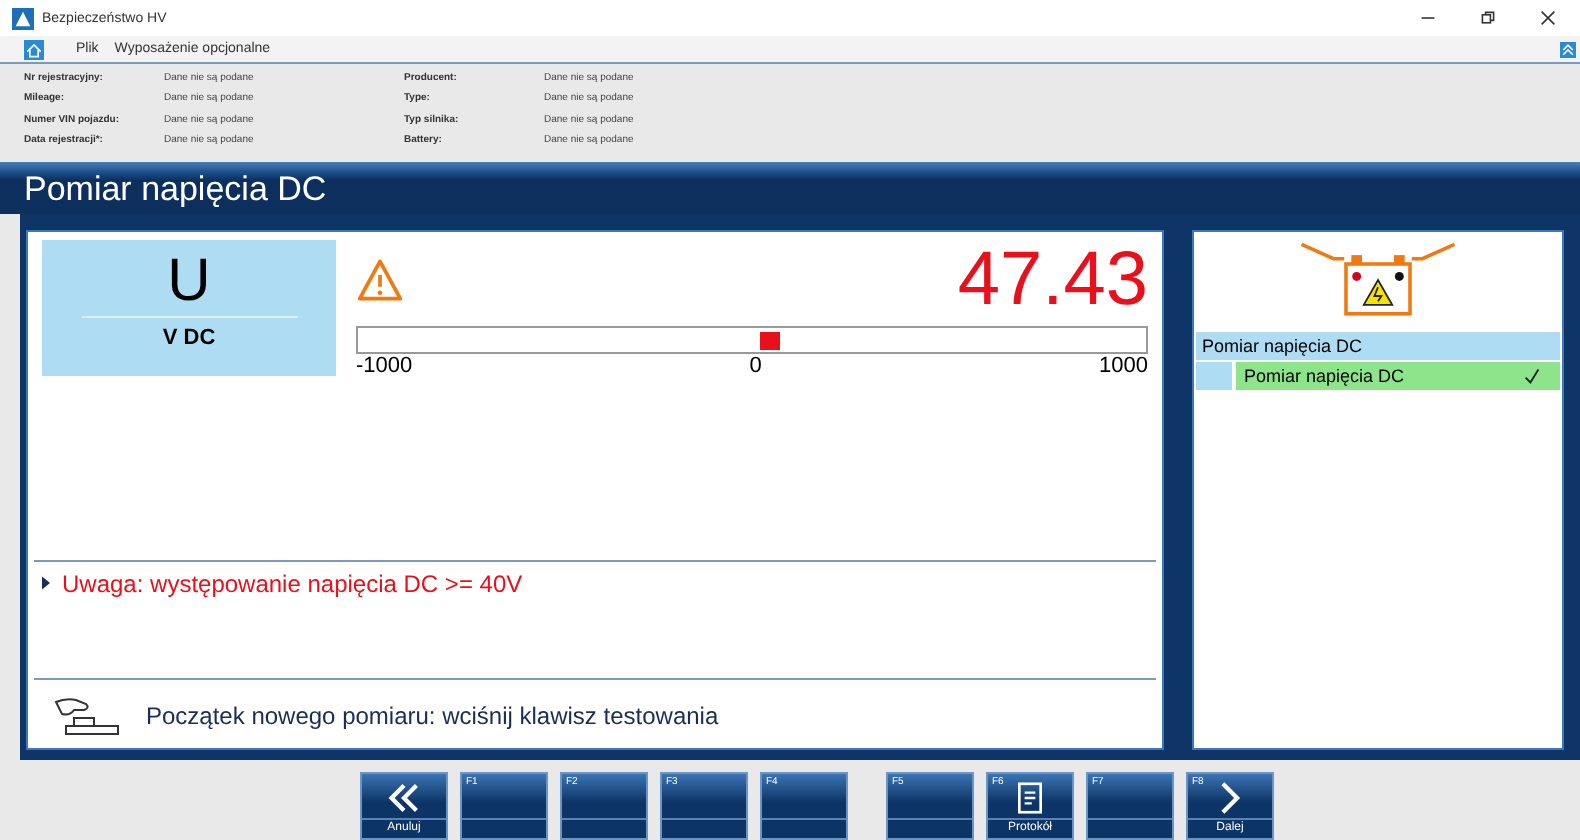  Describe the element at coordinates (23, 18) in the screenshot. I see `app-icon` at that location.